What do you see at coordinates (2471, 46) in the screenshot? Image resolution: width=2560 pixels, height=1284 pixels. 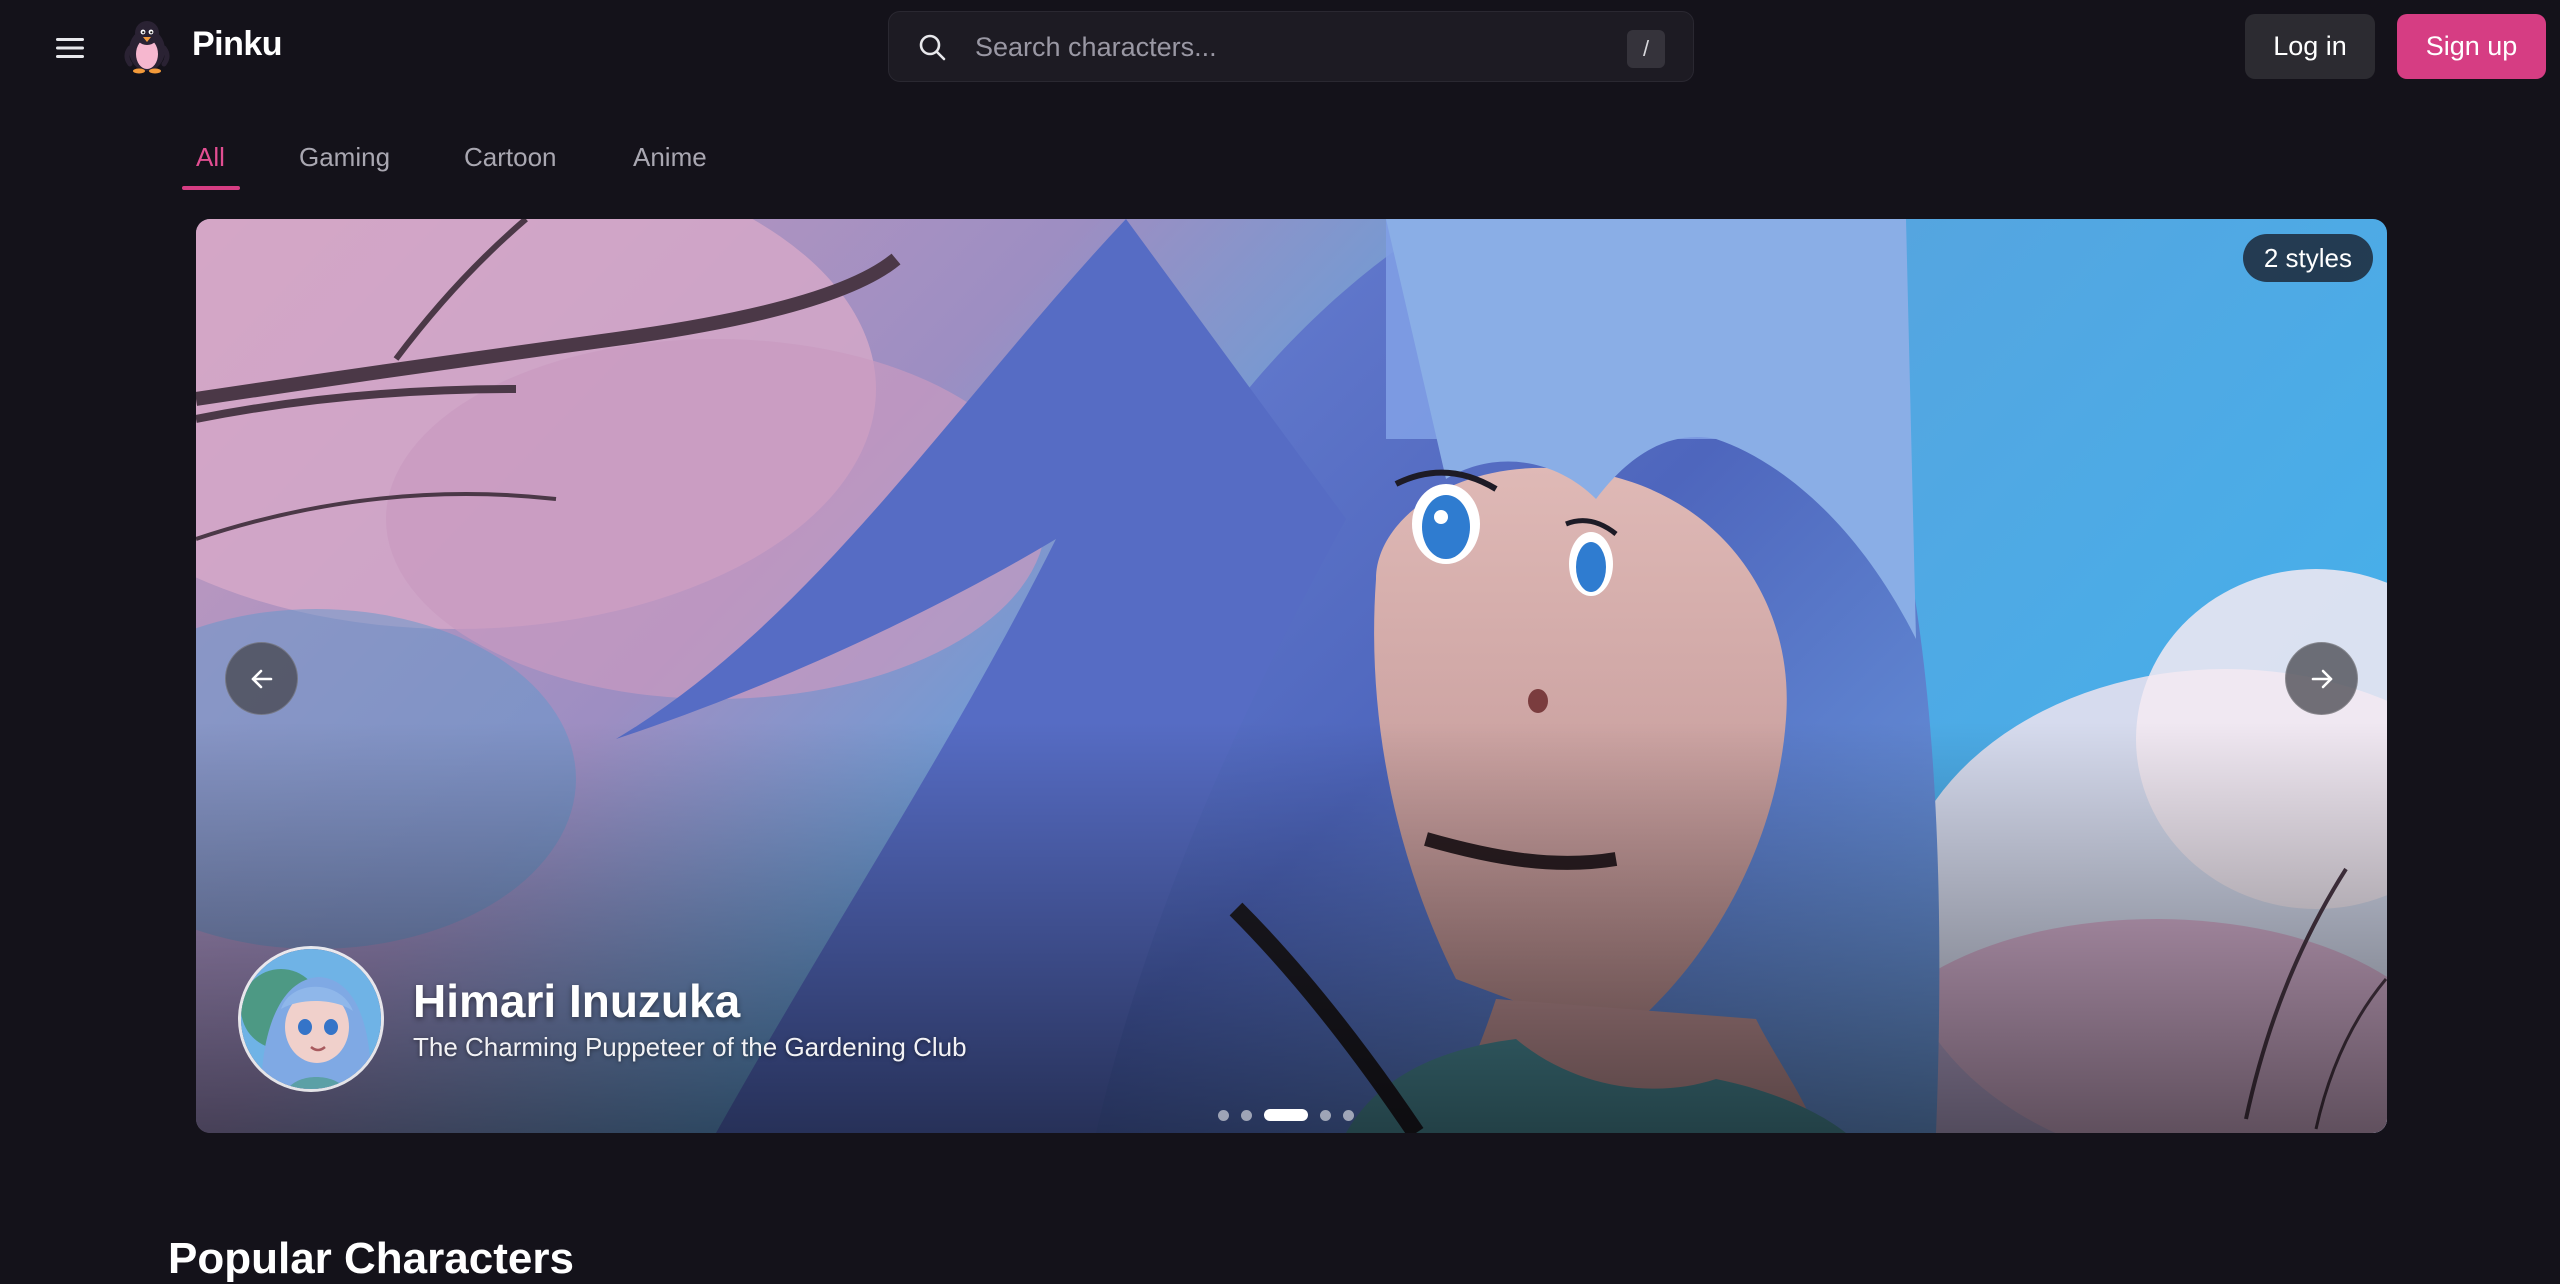 I see `signup-button: Sign up` at bounding box center [2471, 46].